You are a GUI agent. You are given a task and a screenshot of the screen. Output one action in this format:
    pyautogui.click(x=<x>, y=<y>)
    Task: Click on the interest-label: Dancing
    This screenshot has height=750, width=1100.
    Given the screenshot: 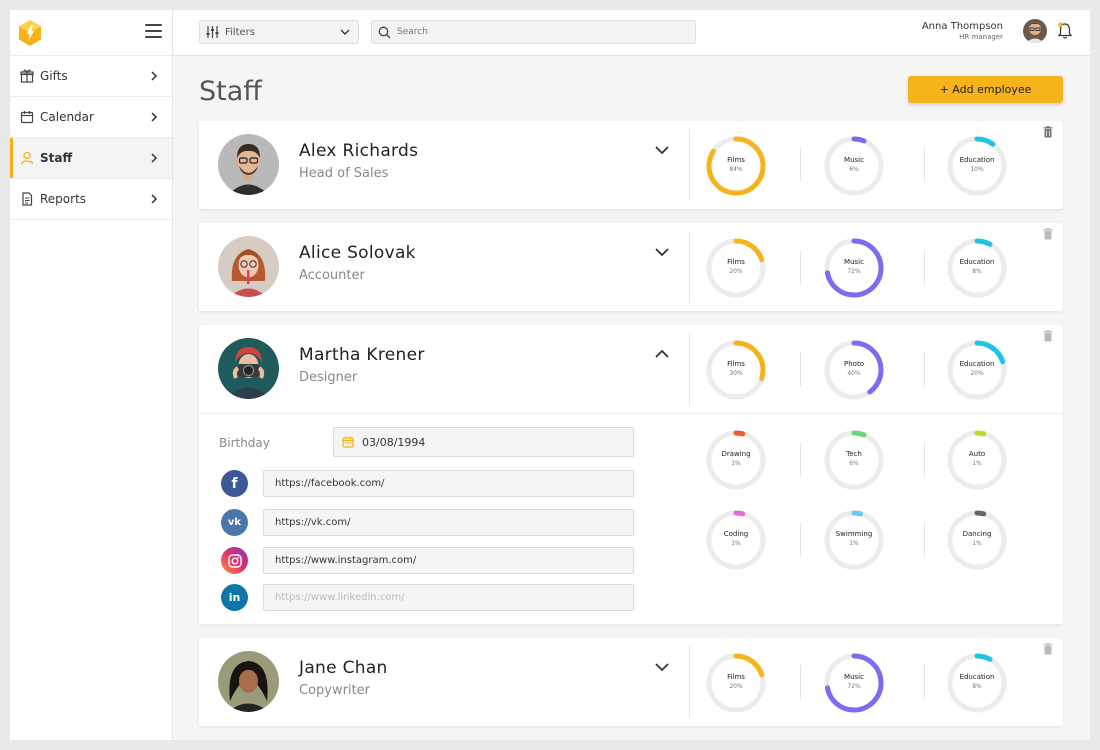 What is the action you would take?
    pyautogui.click(x=977, y=534)
    